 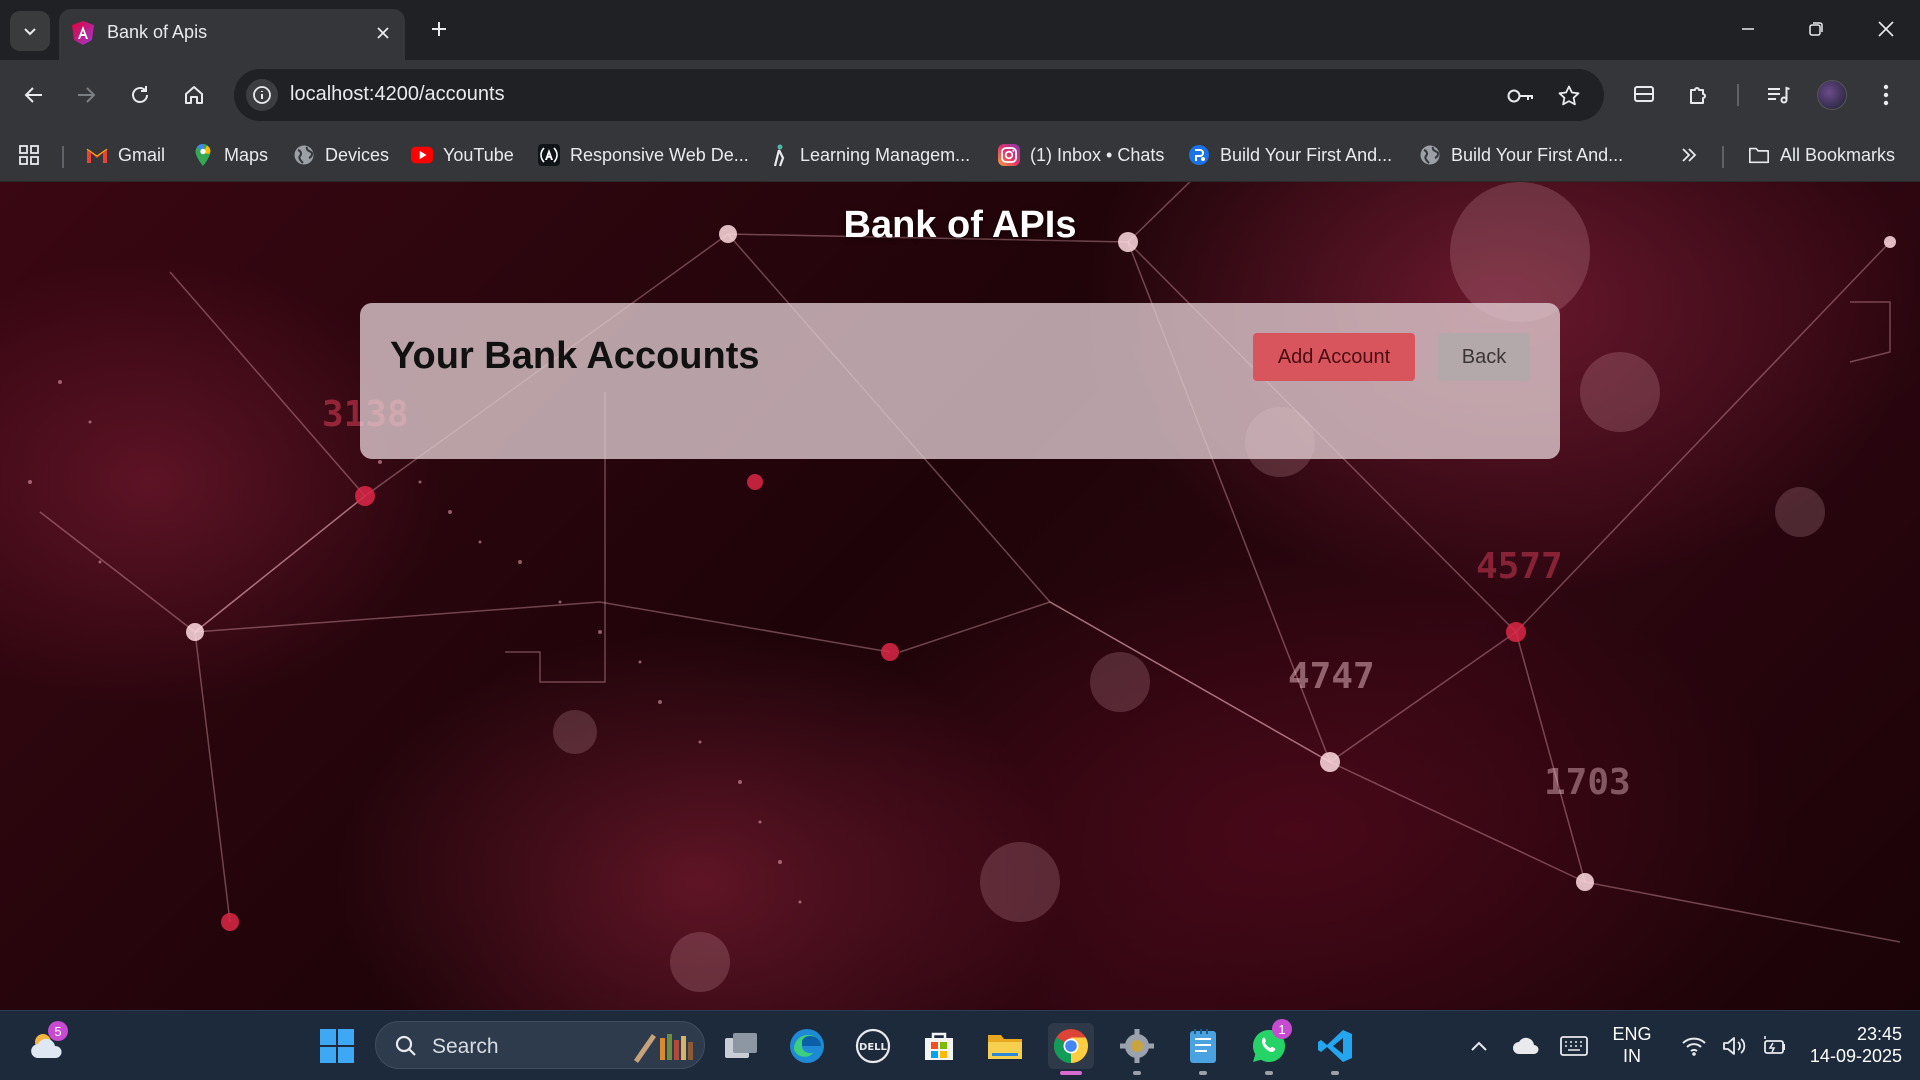 I want to click on all-bookmarks-button: All Bookmarks, so click(x=1821, y=155).